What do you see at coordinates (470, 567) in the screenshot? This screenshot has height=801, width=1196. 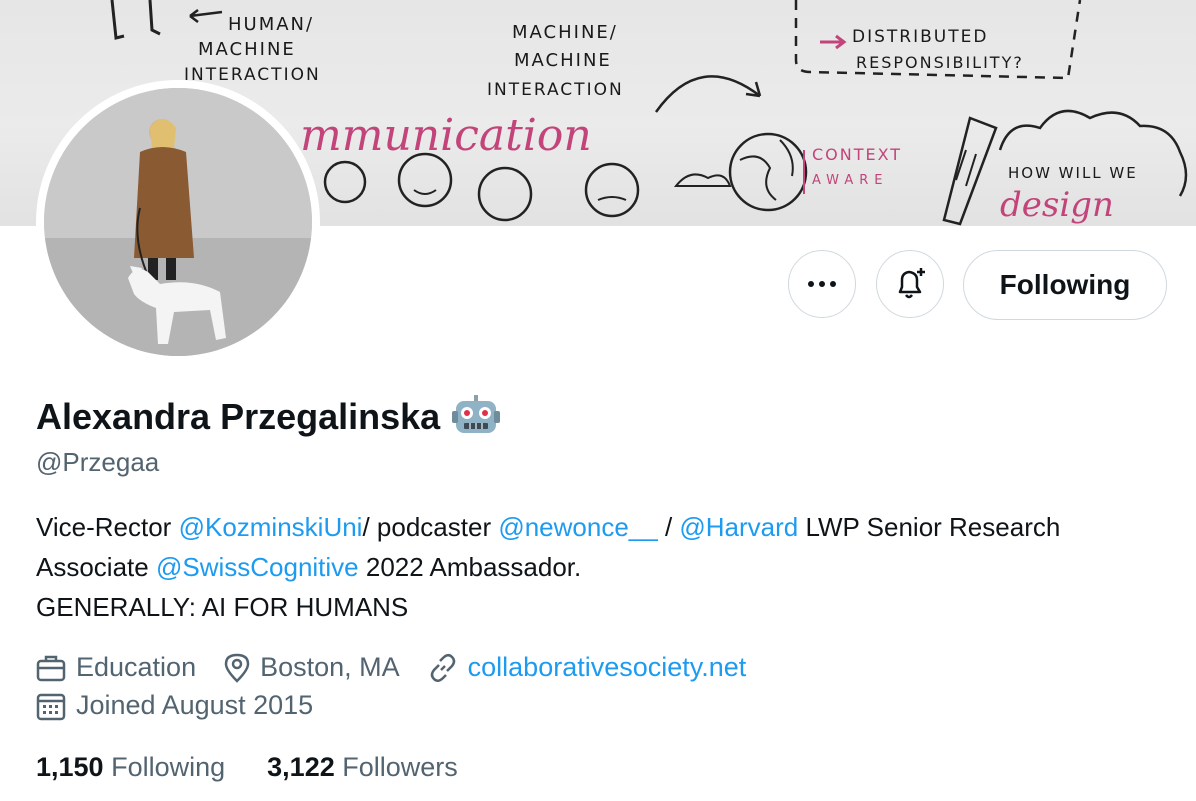 I see `bio-text: 2022 Ambassador.` at bounding box center [470, 567].